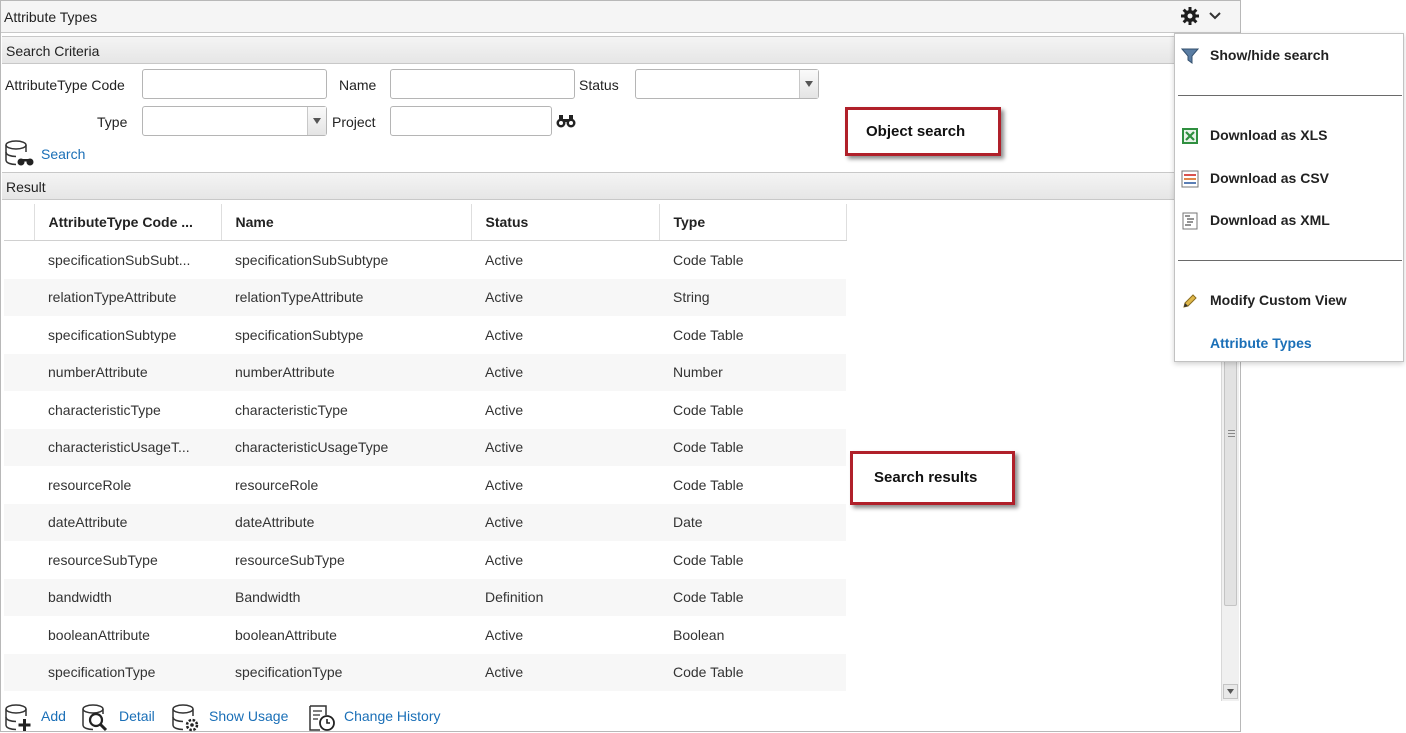 Image resolution: width=1406 pixels, height=733 pixels. What do you see at coordinates (299, 334) in the screenshot?
I see `cell-name: specificationSubtype` at bounding box center [299, 334].